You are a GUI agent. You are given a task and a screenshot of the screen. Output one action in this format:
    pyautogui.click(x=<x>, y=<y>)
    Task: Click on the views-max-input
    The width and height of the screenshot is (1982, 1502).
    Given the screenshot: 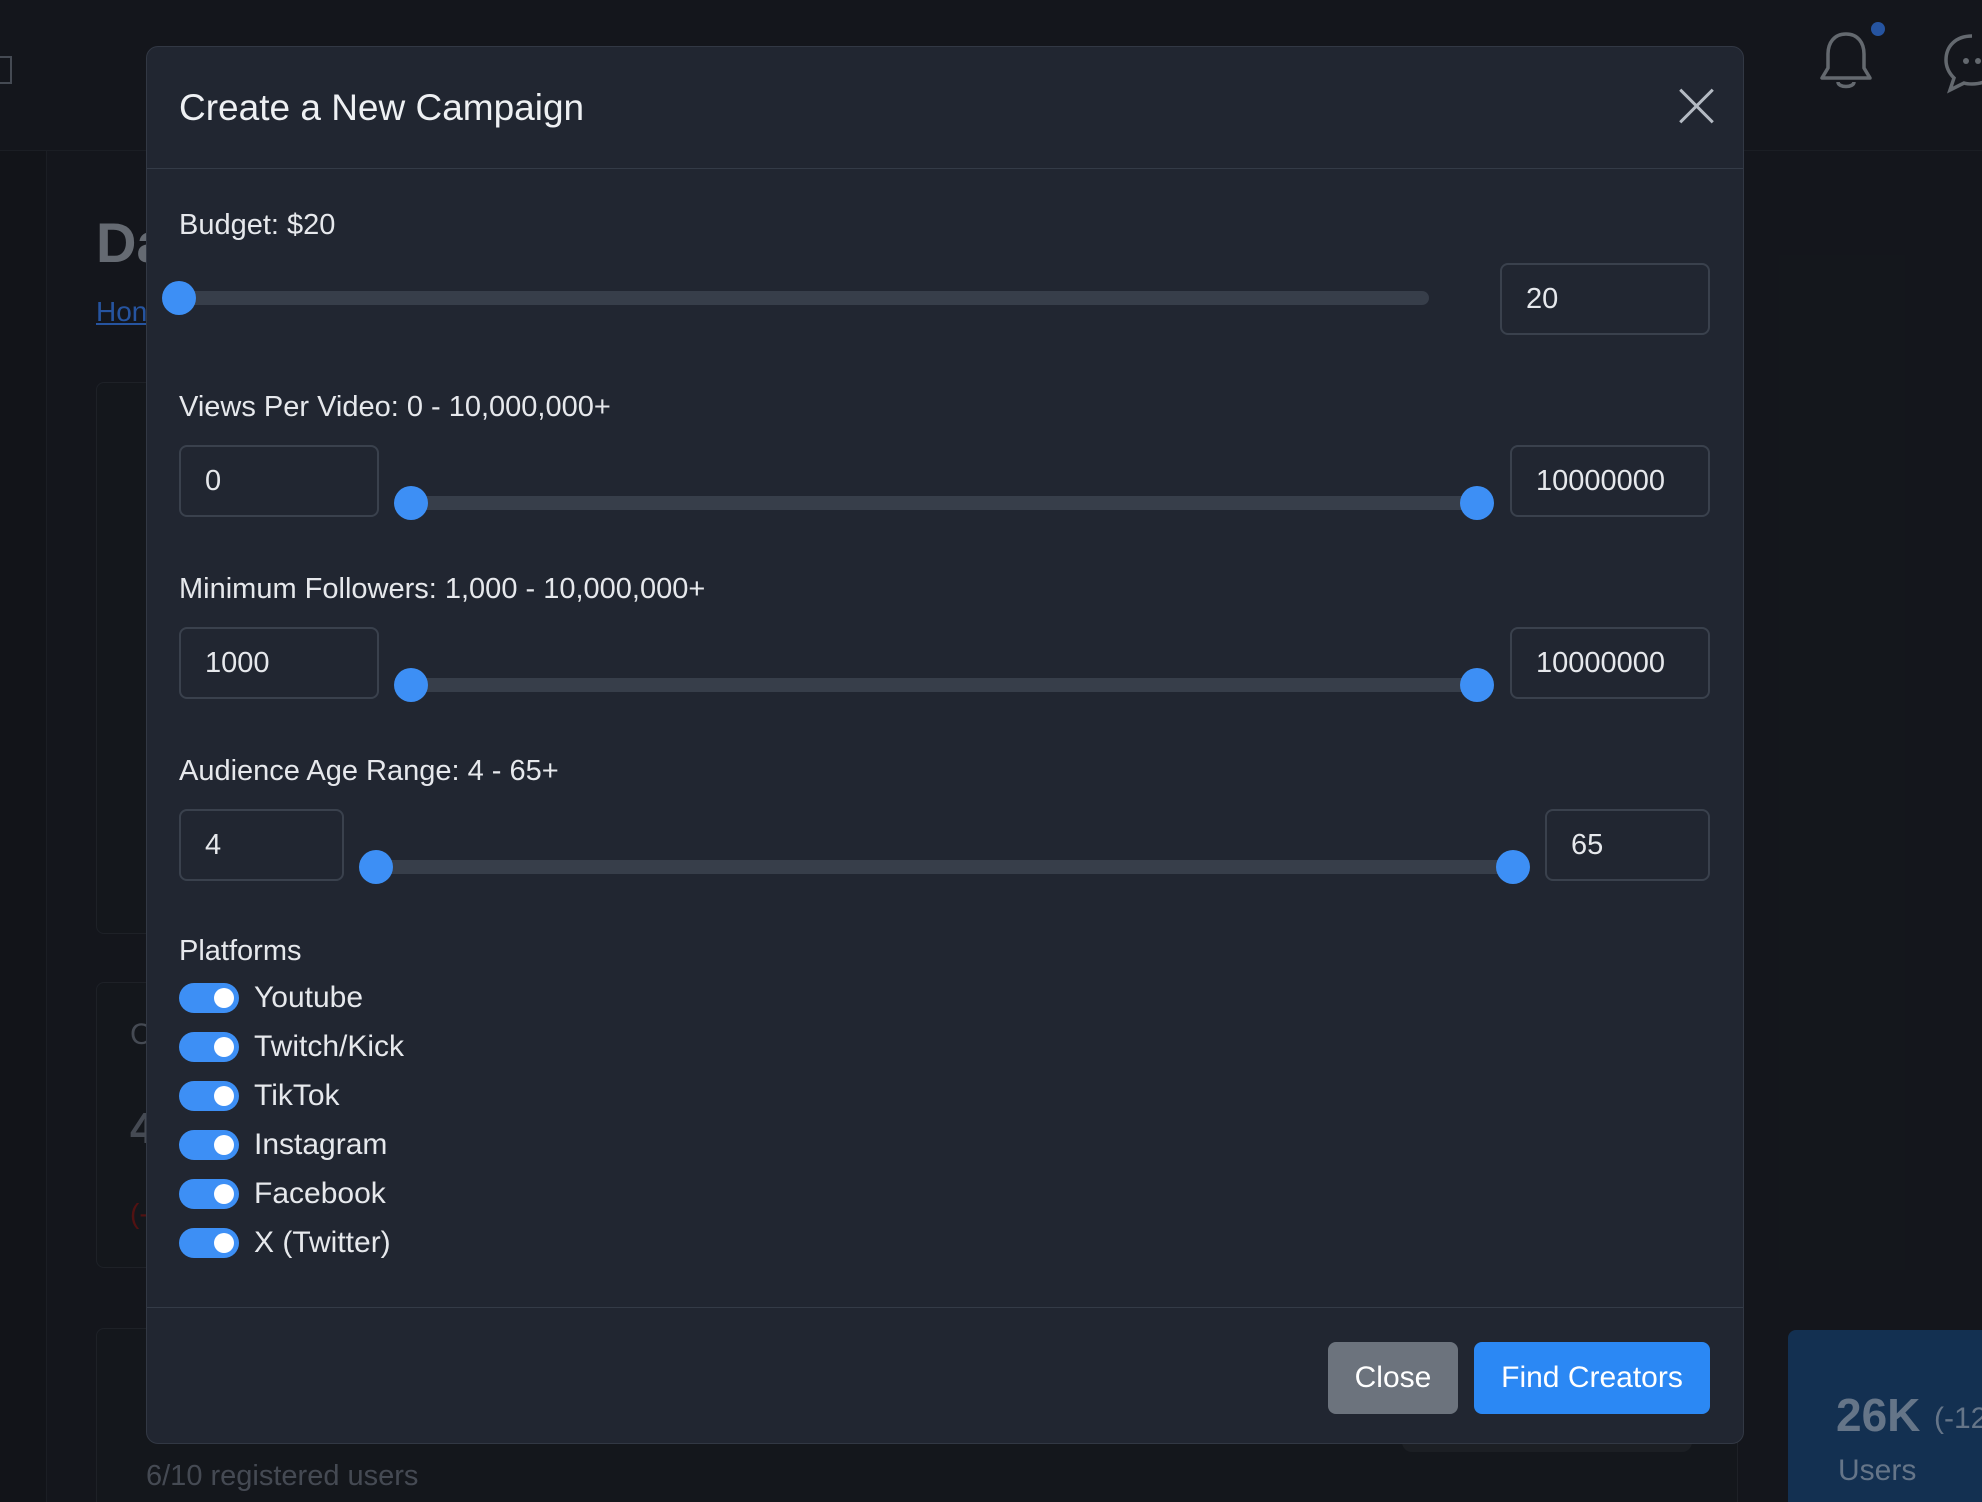 What is the action you would take?
    pyautogui.click(x=1610, y=481)
    